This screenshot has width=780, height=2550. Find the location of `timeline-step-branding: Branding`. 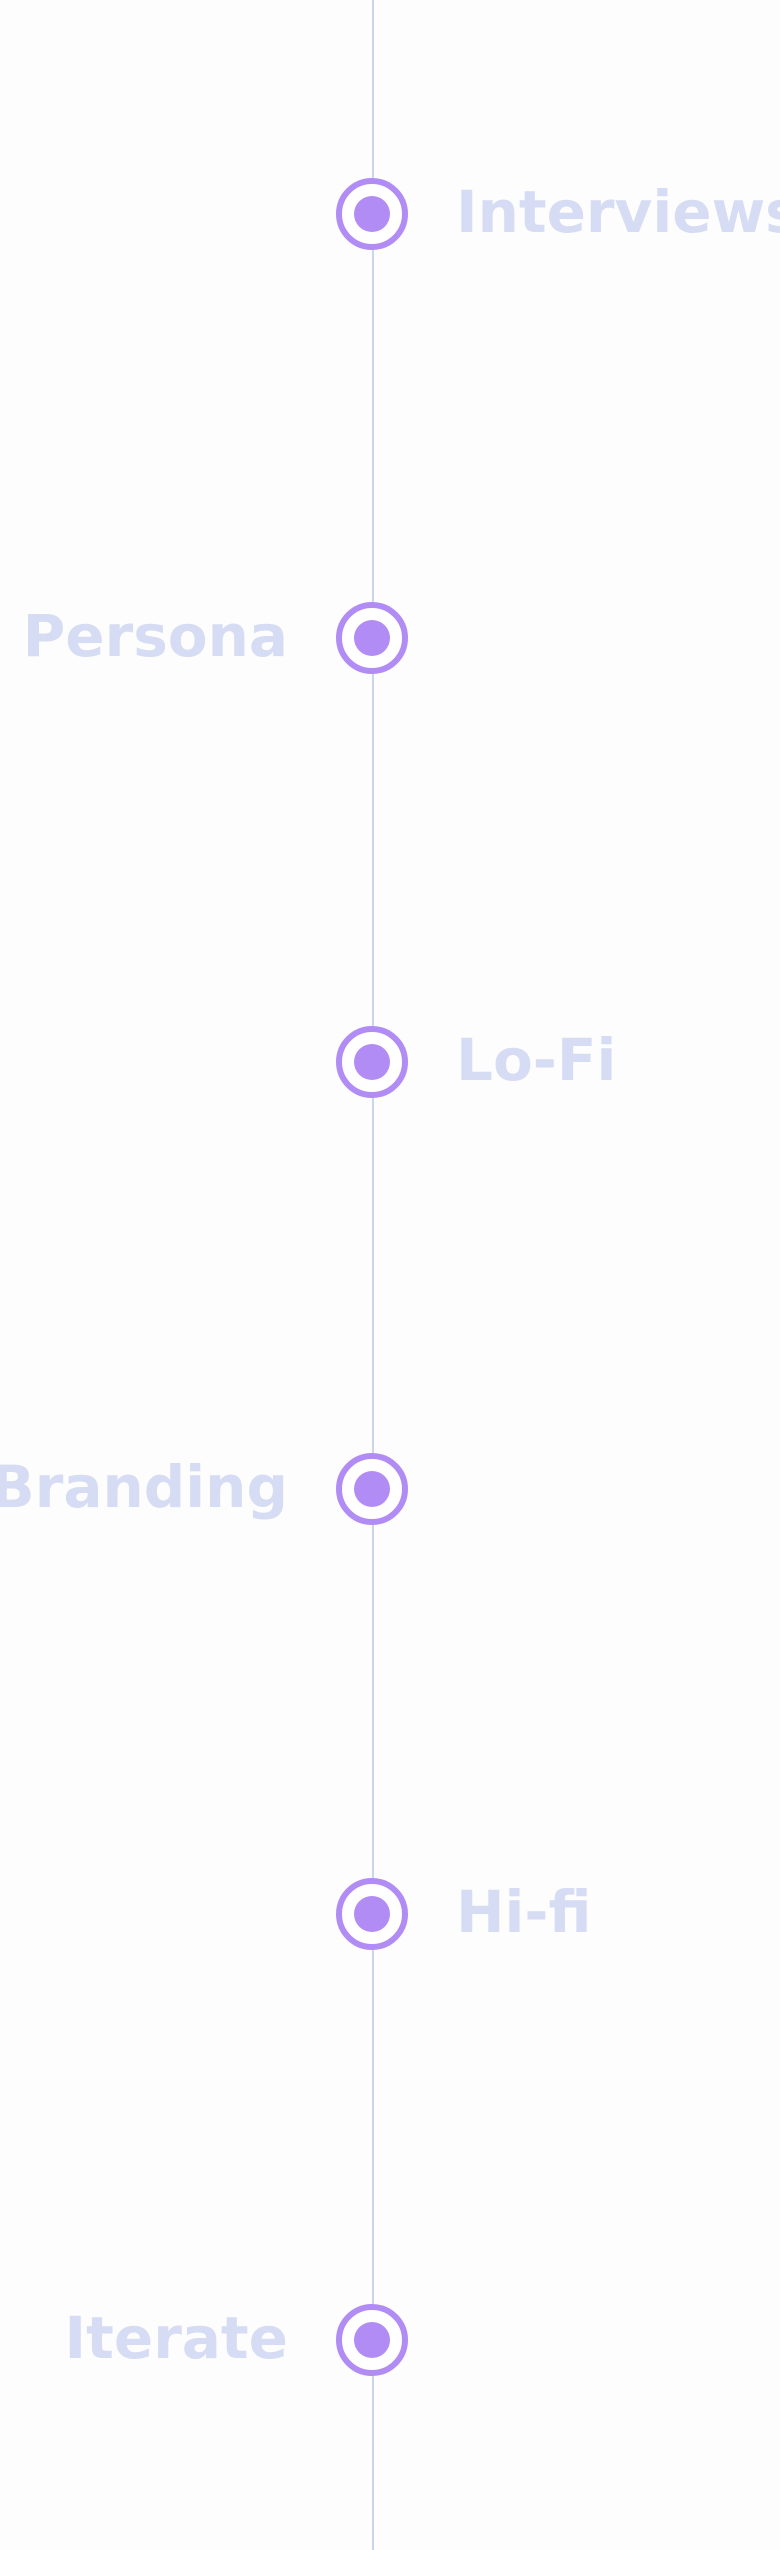

timeline-step-branding: Branding is located at coordinates (390, 1489).